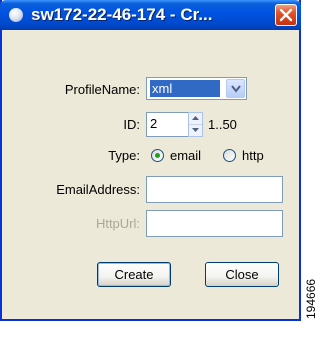  I want to click on window-close-button, so click(286, 15).